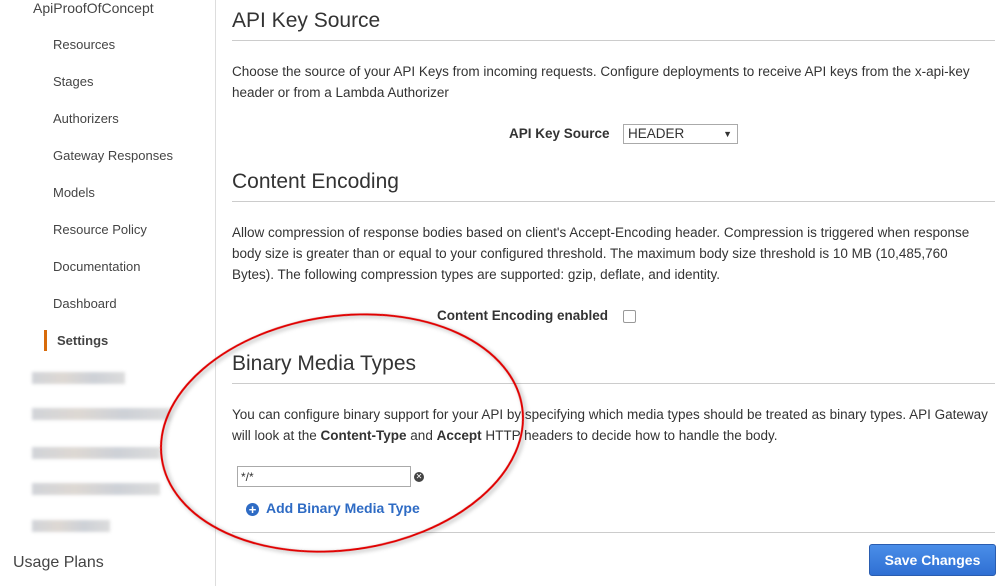  What do you see at coordinates (252, 509) in the screenshot?
I see `plus-circle-icon: +` at bounding box center [252, 509].